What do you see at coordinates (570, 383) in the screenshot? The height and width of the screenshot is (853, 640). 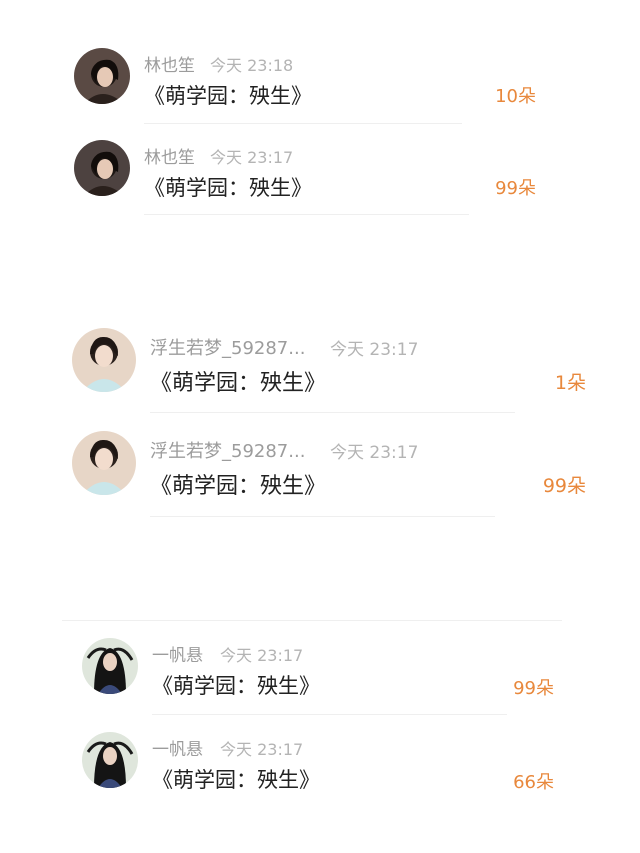 I see `flower-count: 1朵` at bounding box center [570, 383].